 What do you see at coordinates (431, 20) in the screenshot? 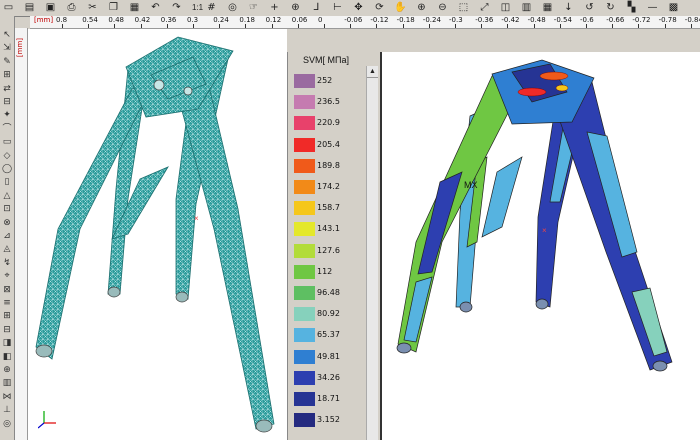
I see `ruler-tick-label: -0.24` at bounding box center [431, 20].